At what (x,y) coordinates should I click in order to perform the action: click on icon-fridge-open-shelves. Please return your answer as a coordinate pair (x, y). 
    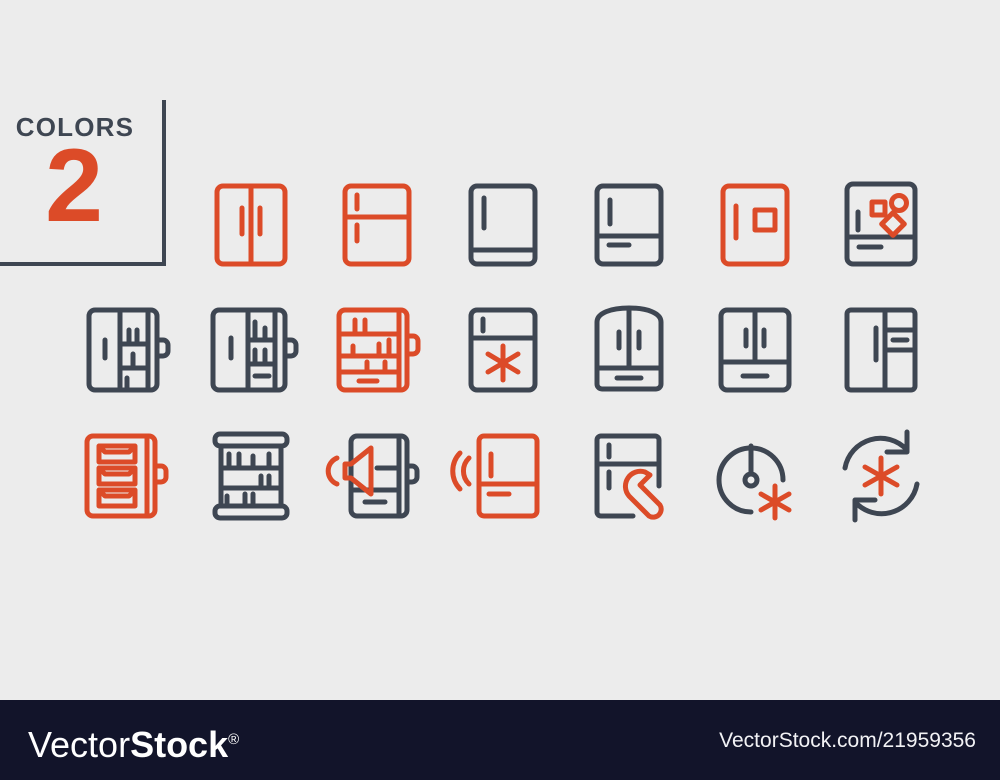
    Looking at the image, I should click on (125, 350).